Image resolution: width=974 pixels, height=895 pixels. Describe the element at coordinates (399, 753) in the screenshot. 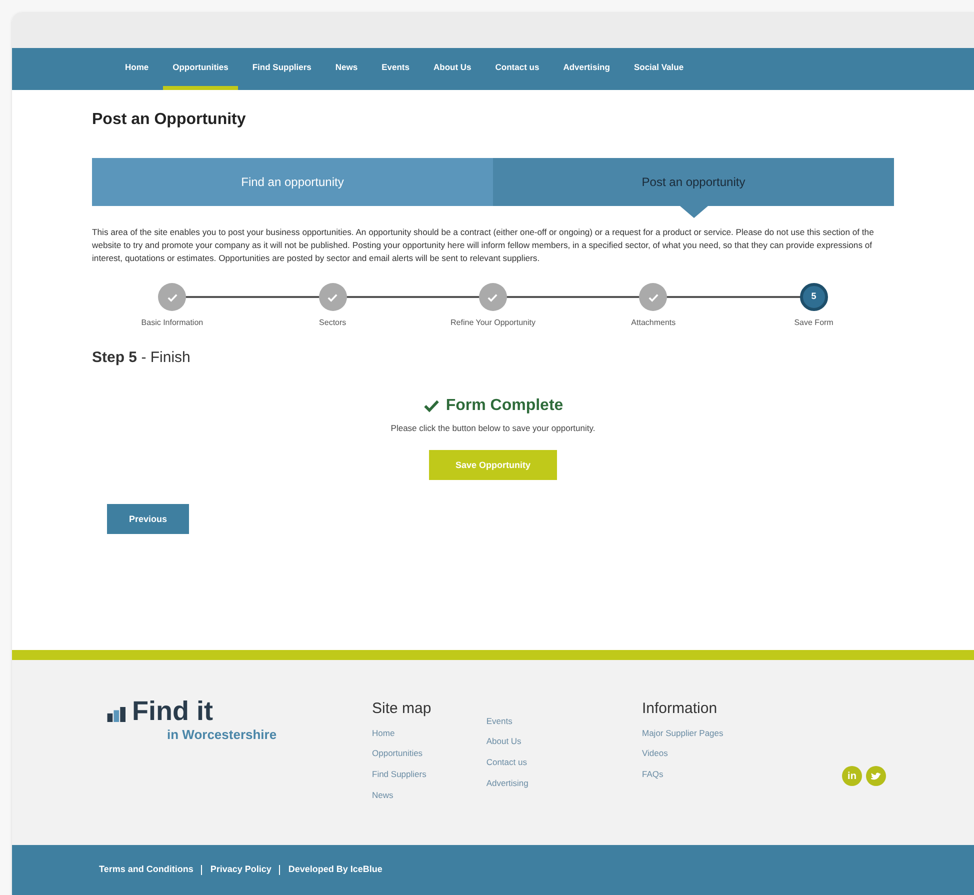

I see `footer-link: Opportunities` at that location.